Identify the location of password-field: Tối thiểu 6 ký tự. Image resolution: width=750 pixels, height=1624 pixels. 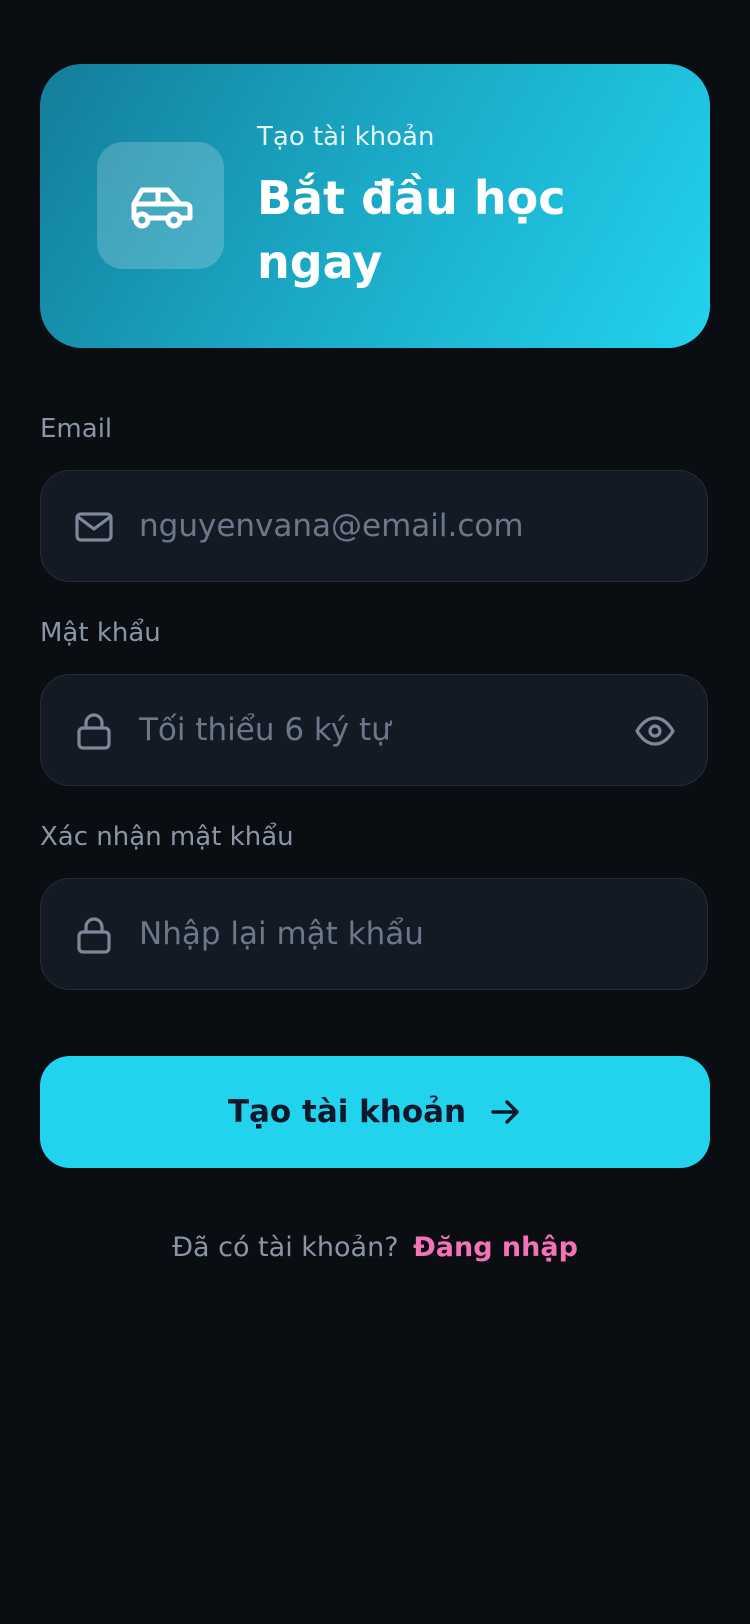
(374, 730).